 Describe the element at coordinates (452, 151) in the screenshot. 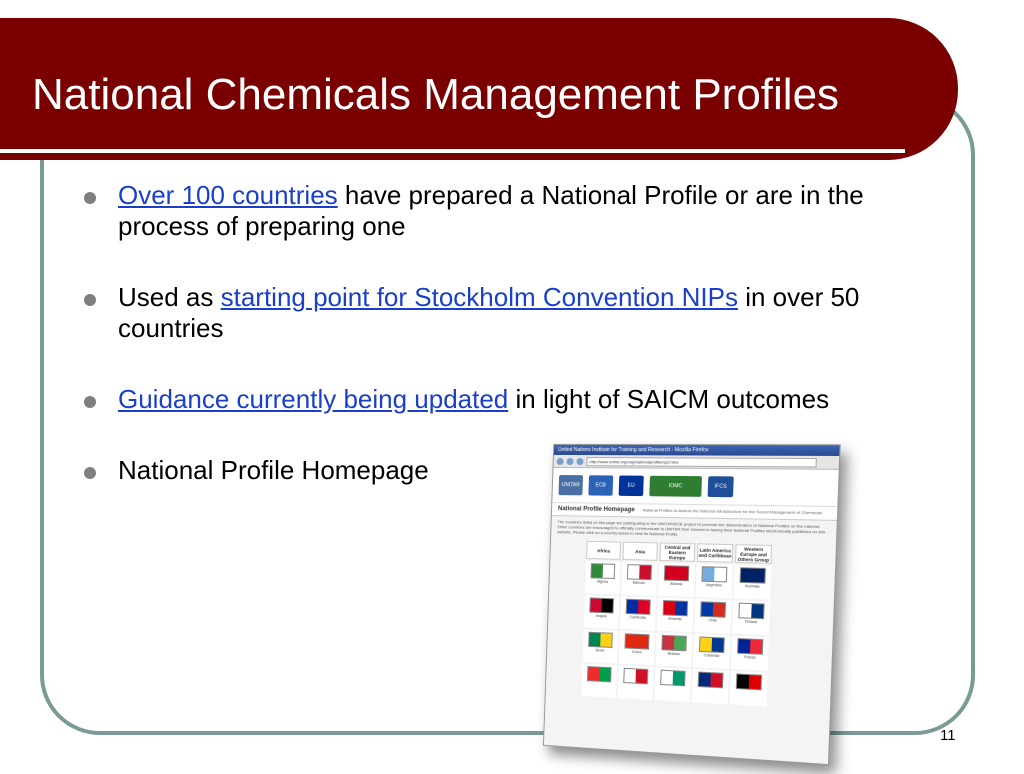

I see `title-underline` at that location.